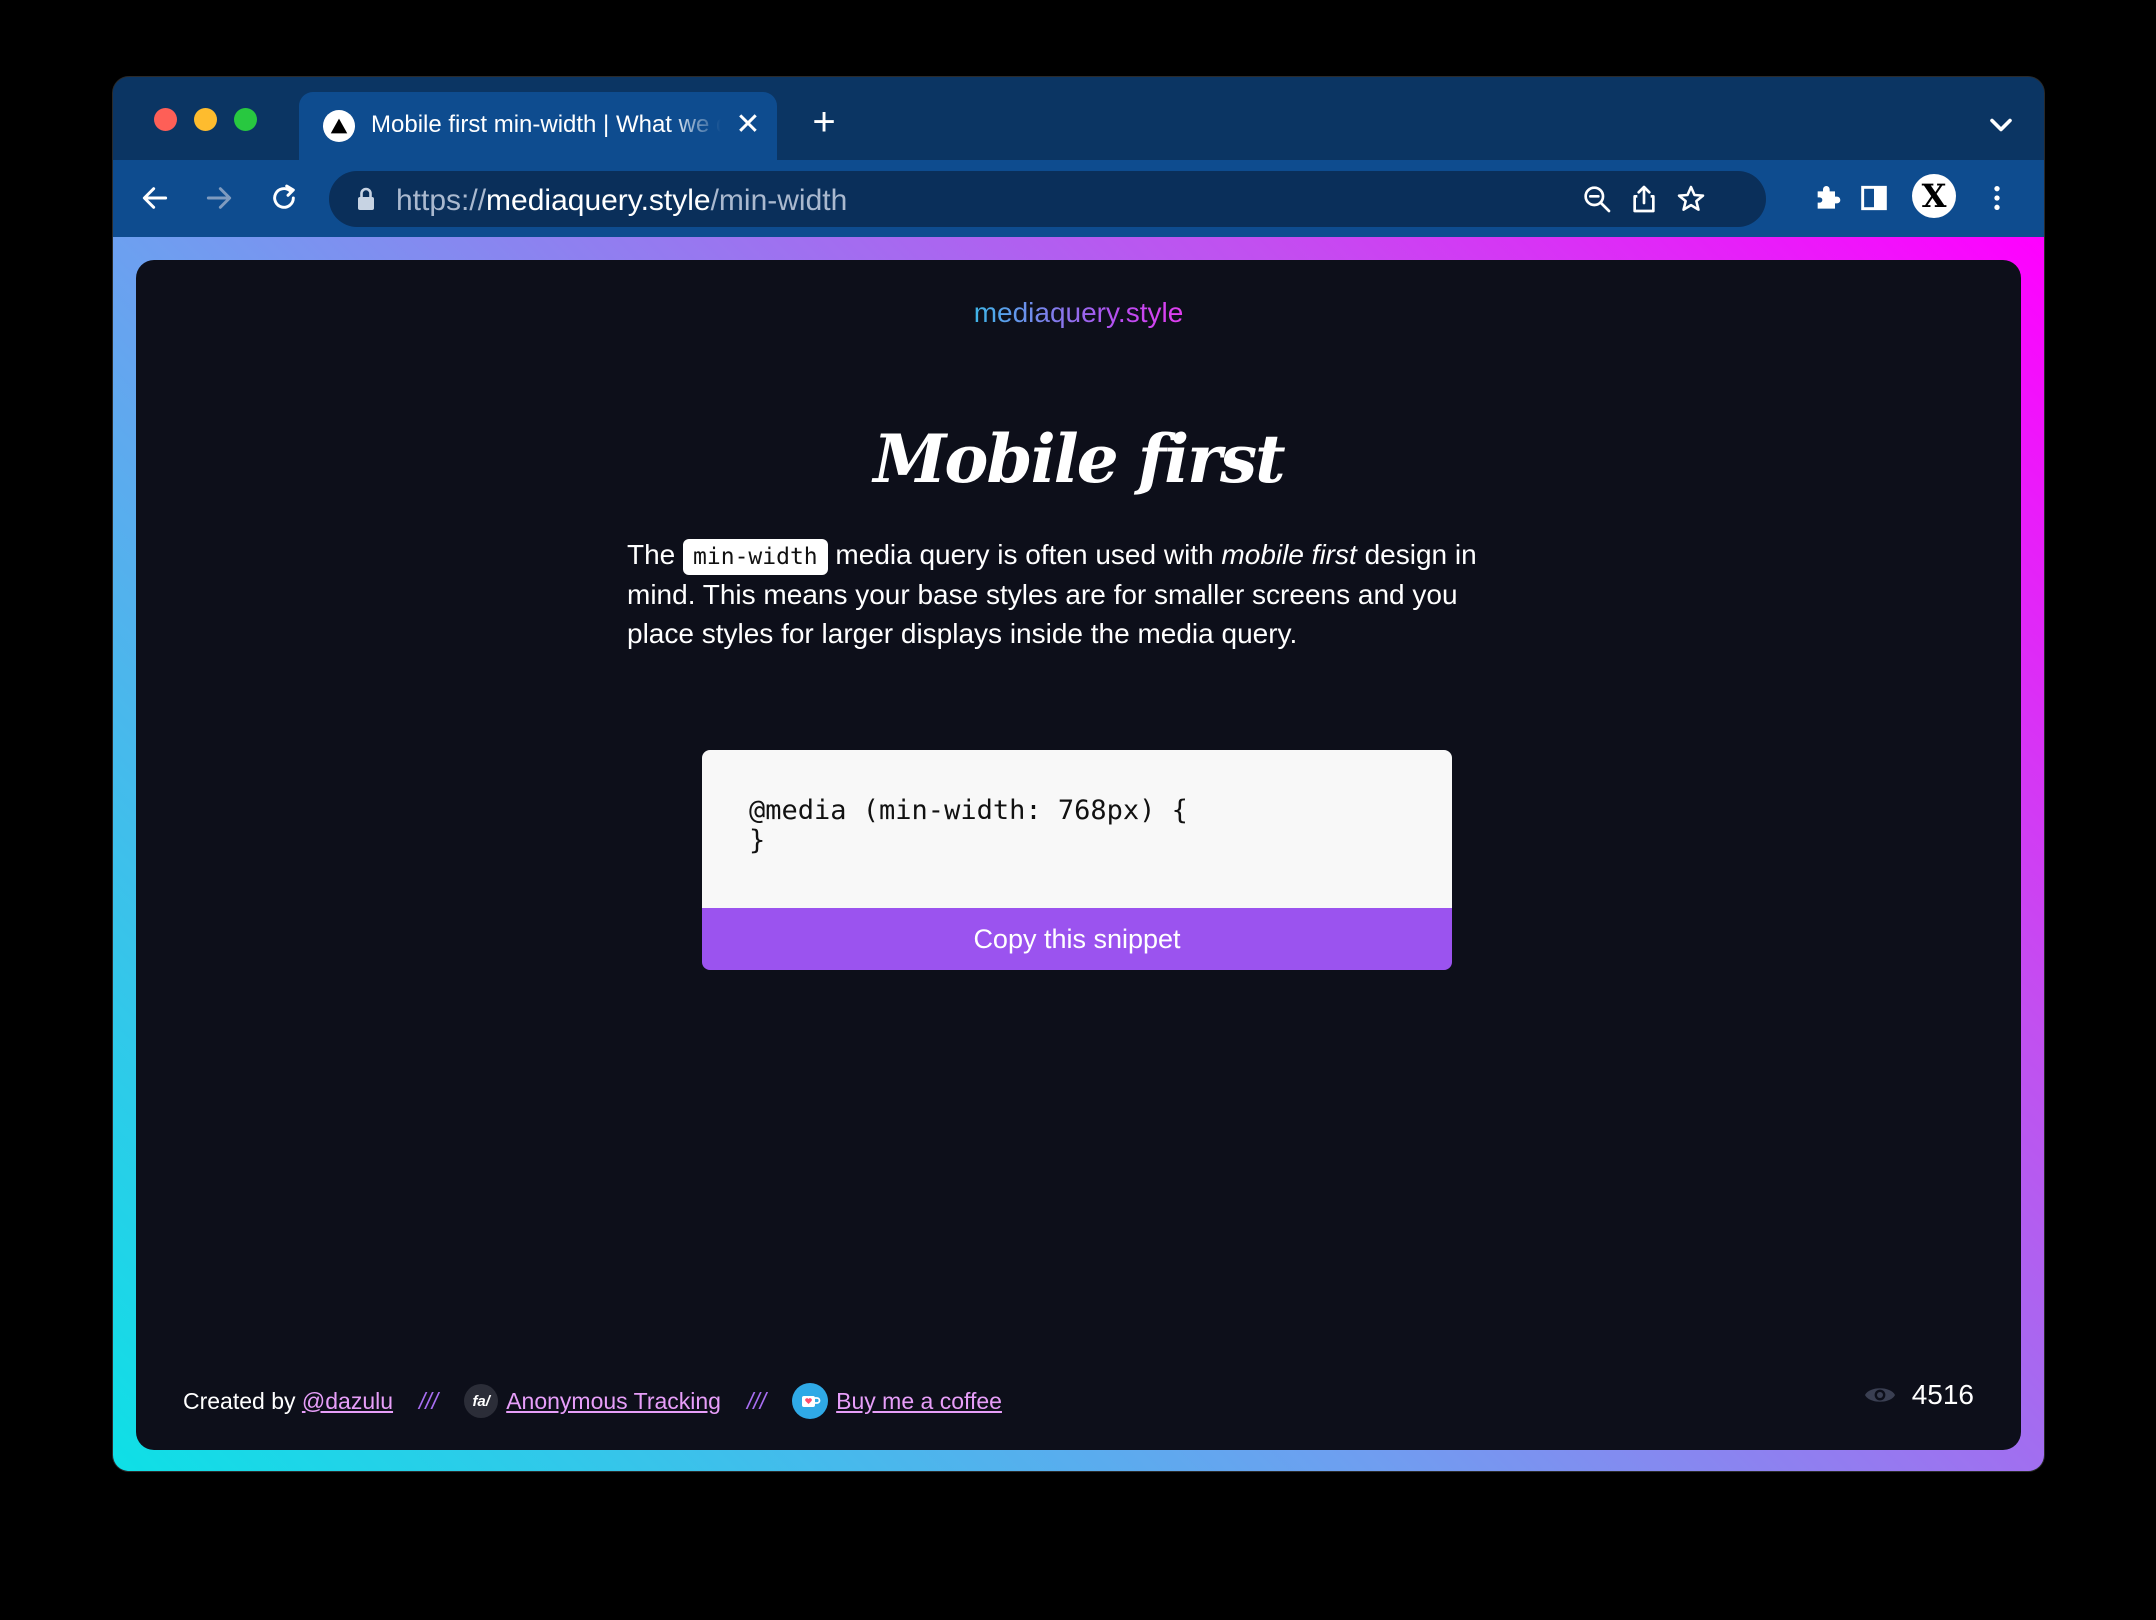  I want to click on tab-search-chevron-icon, so click(2001, 125).